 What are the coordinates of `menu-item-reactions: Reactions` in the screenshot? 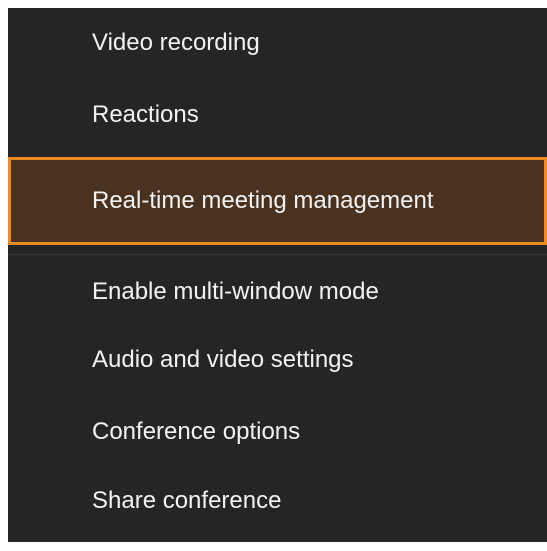 It's located at (277, 115).